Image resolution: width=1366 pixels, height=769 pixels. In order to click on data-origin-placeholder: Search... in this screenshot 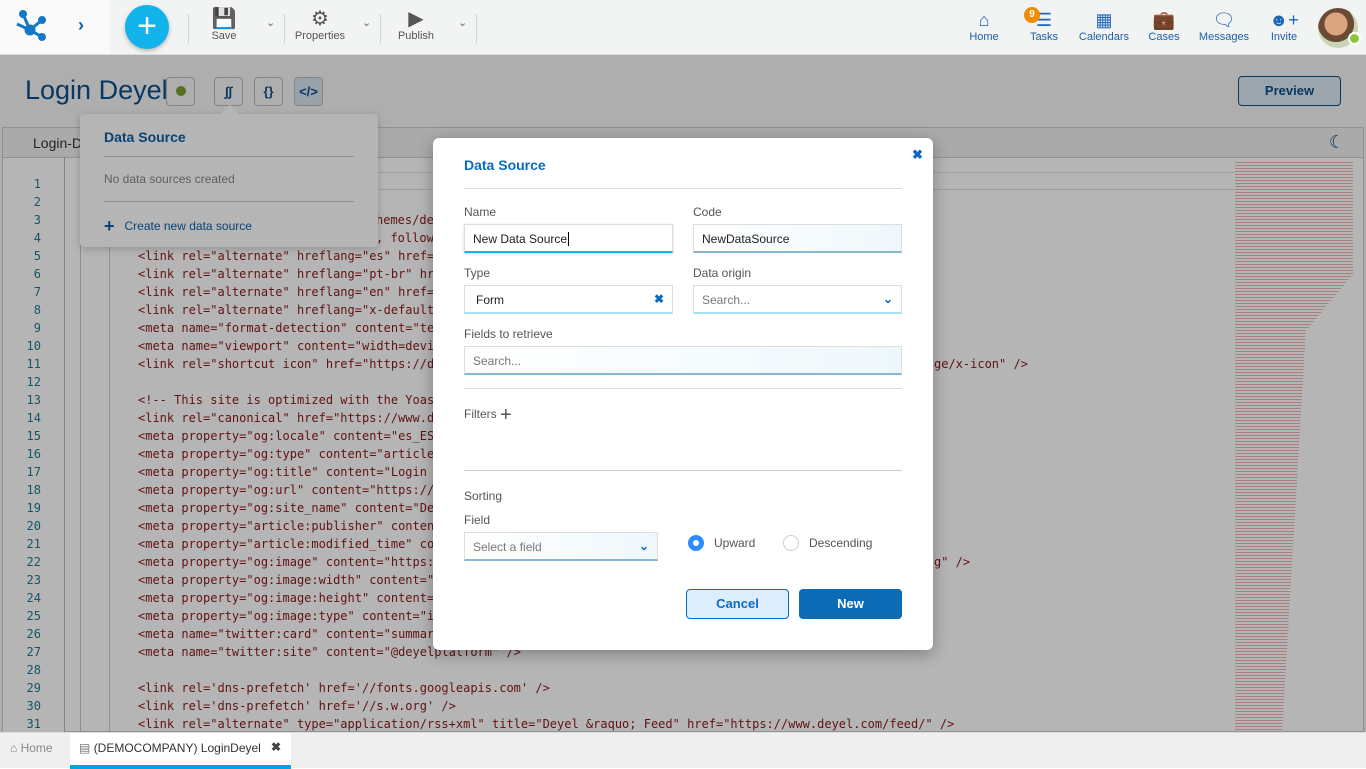, I will do `click(726, 300)`.